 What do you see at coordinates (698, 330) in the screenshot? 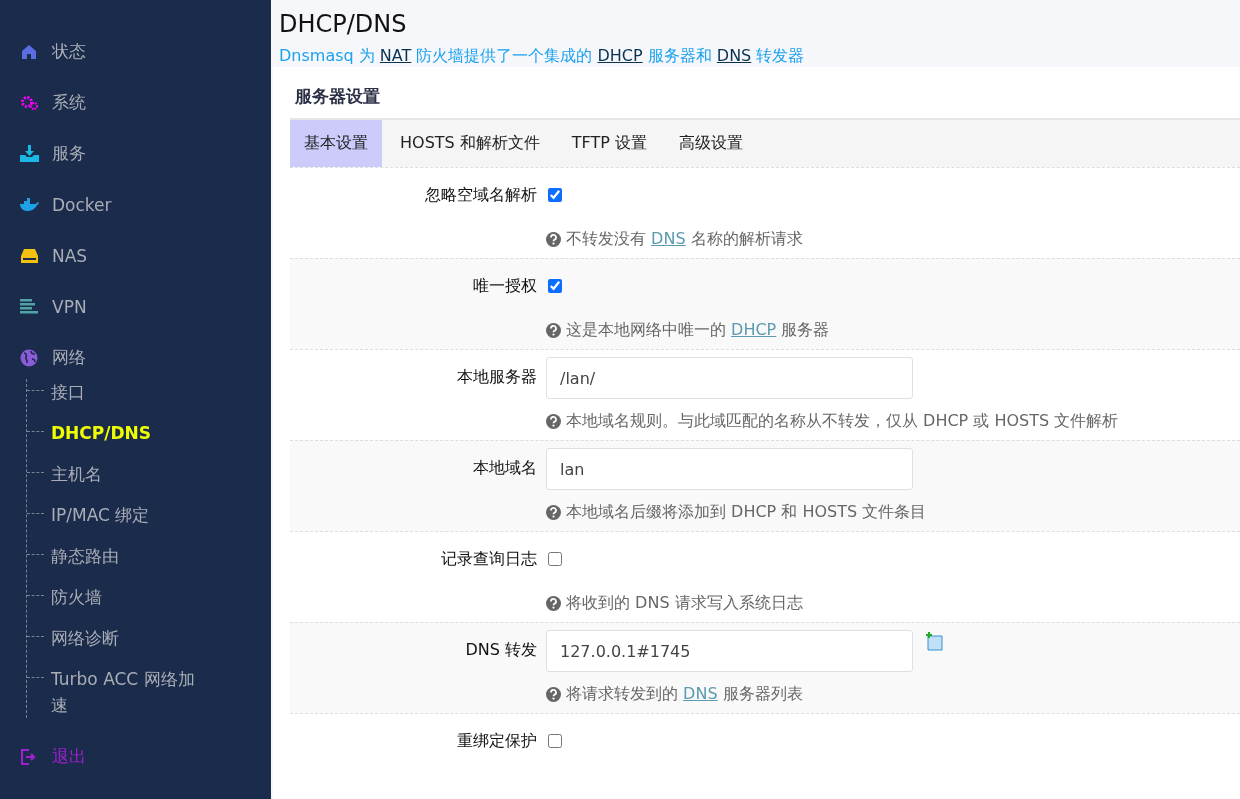
I see `help-text: 这是本地网络中唯一的 DHCP 服务器` at bounding box center [698, 330].